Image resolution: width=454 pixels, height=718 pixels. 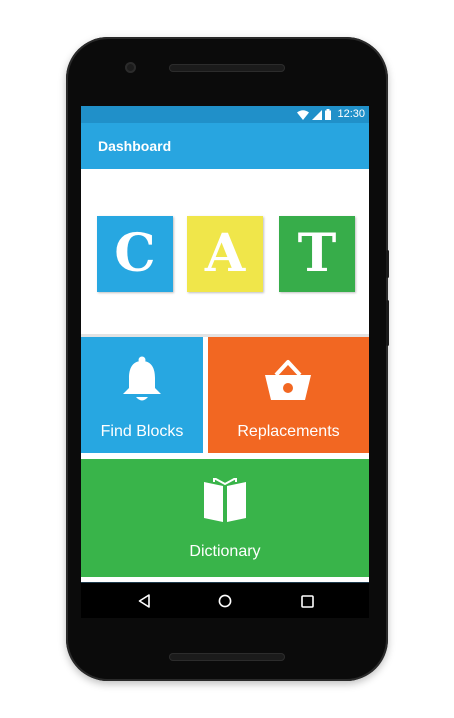 What do you see at coordinates (387, 323) in the screenshot?
I see `volume-button` at bounding box center [387, 323].